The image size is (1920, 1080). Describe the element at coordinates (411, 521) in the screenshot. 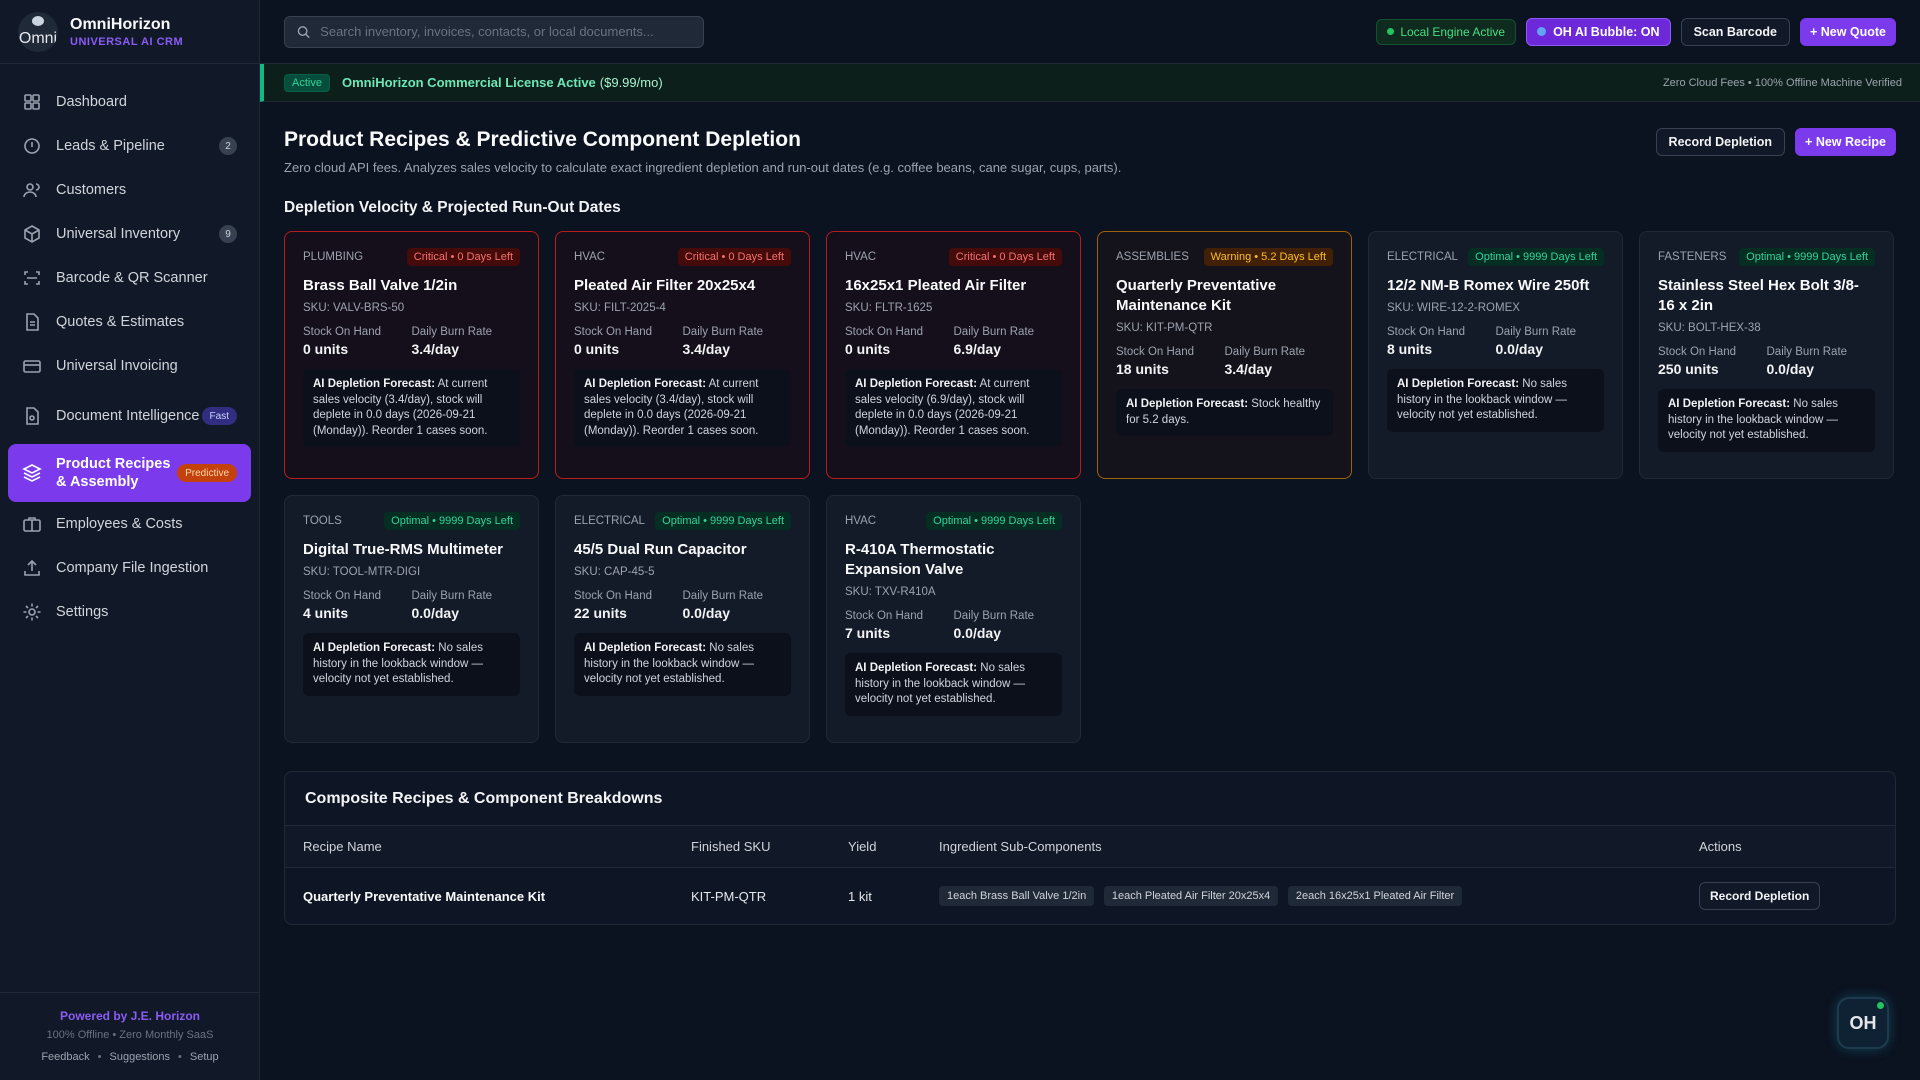

I see `card-header: TOOLS Optimal • 9999 Days Left` at that location.